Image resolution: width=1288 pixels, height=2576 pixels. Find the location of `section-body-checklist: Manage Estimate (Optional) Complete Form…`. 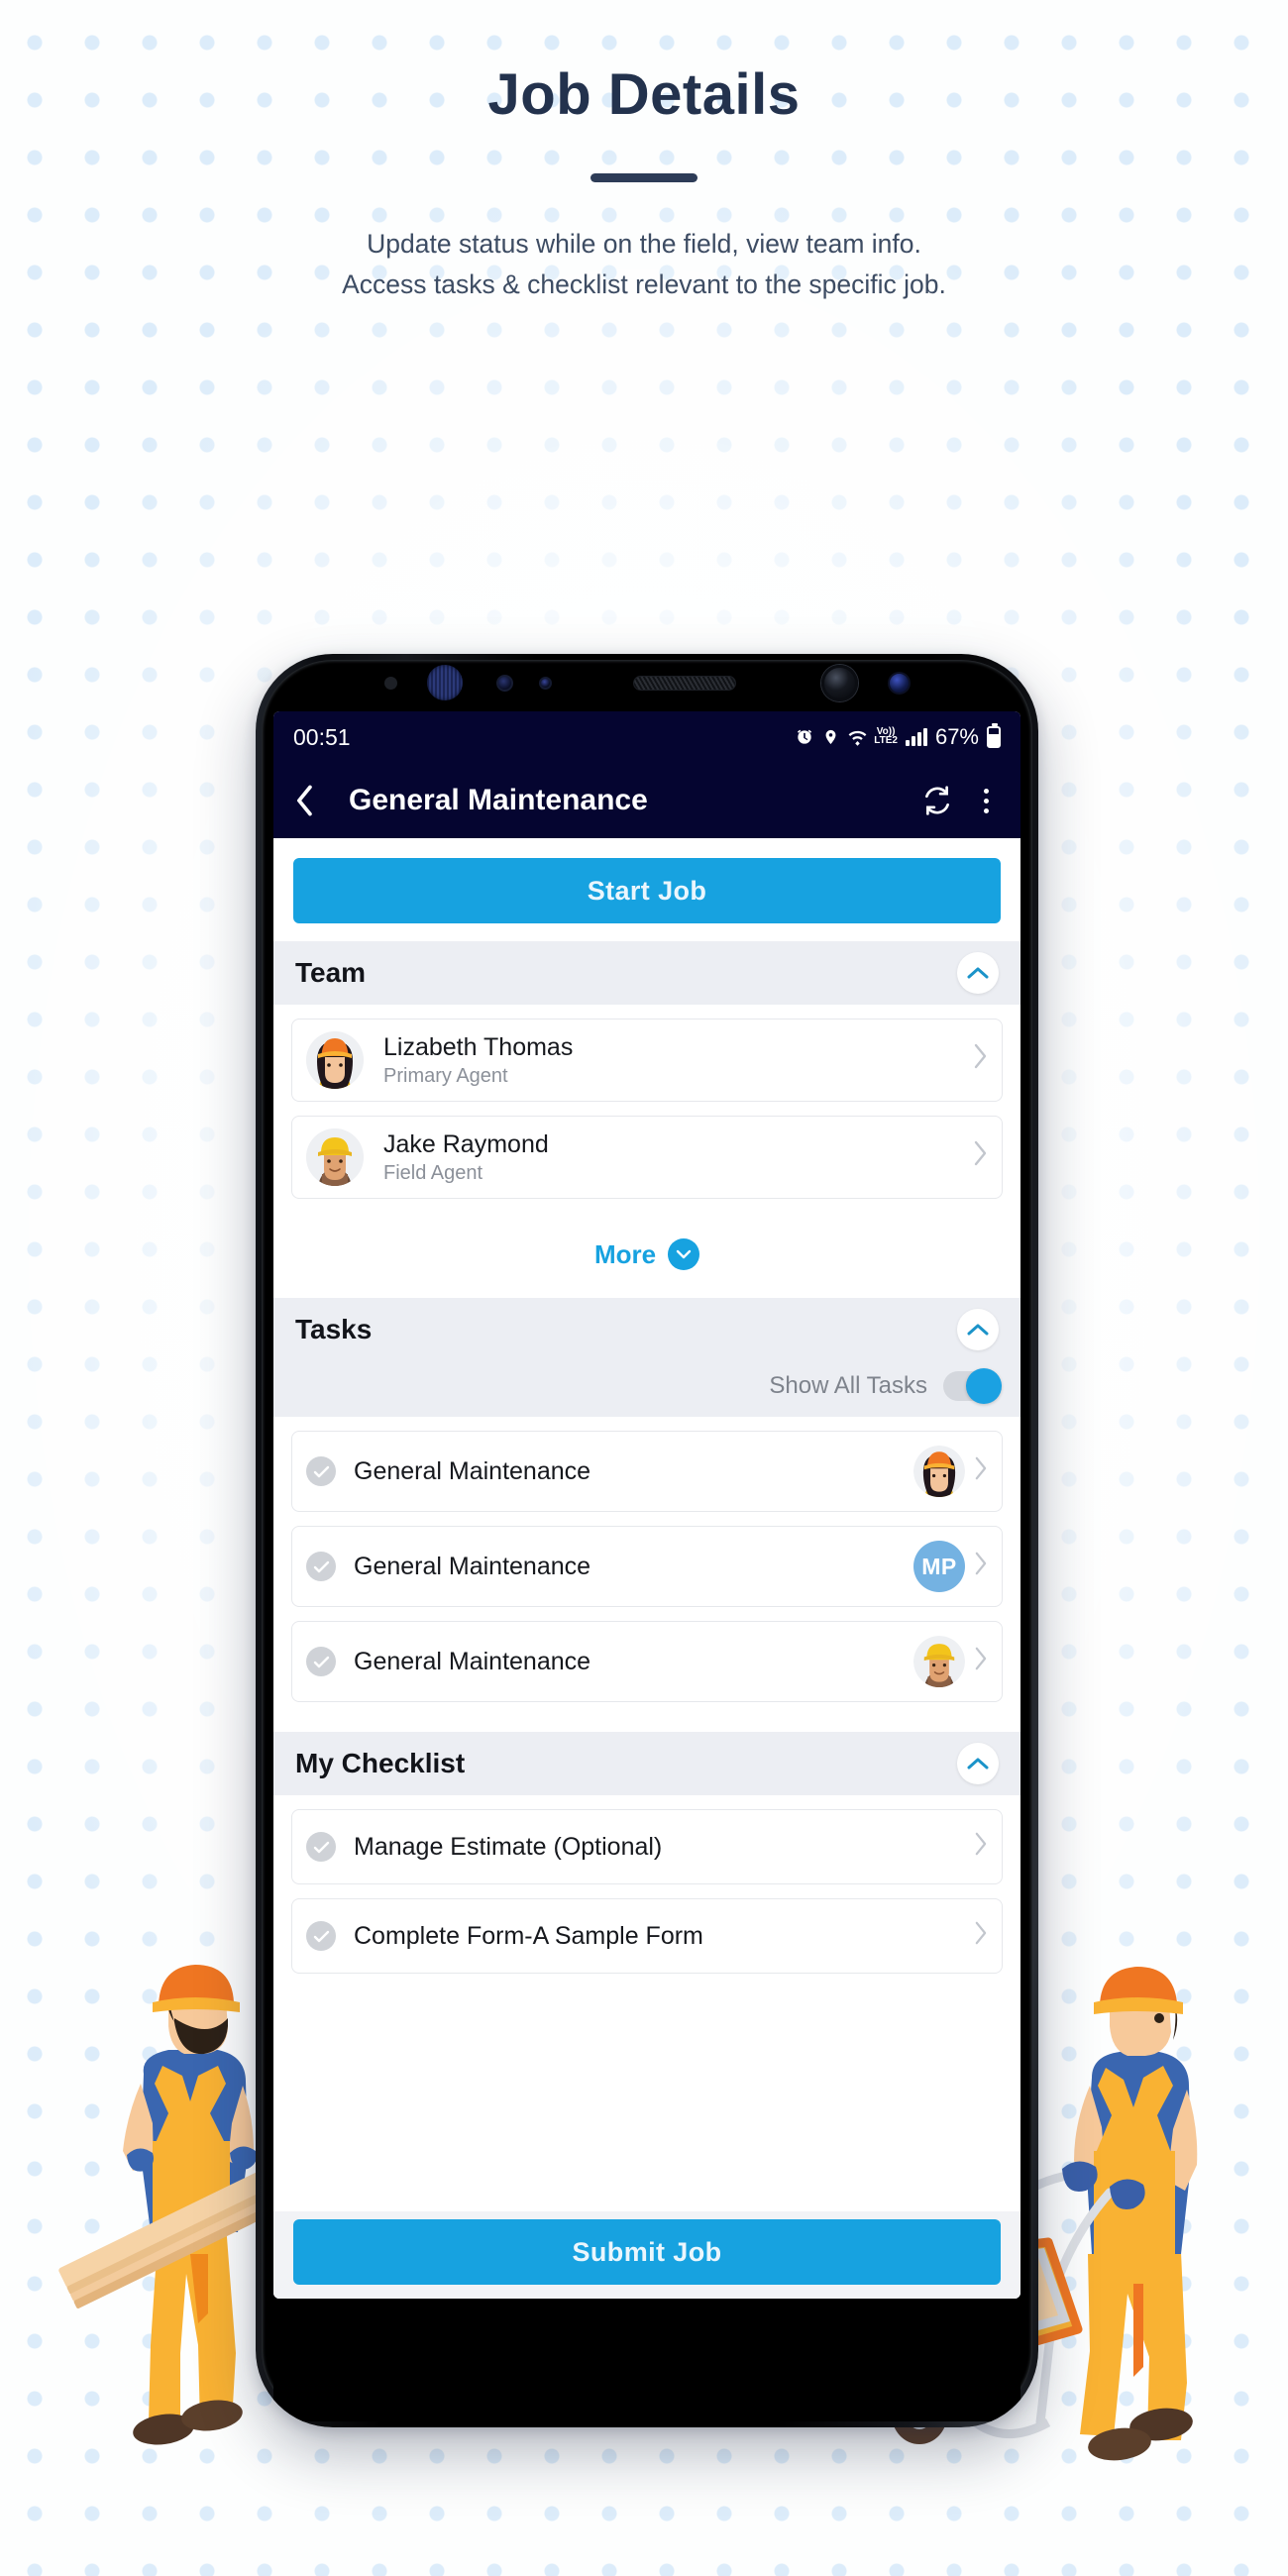

section-body-checklist: Manage Estimate (Optional) Complete Form… is located at coordinates (646, 1899).